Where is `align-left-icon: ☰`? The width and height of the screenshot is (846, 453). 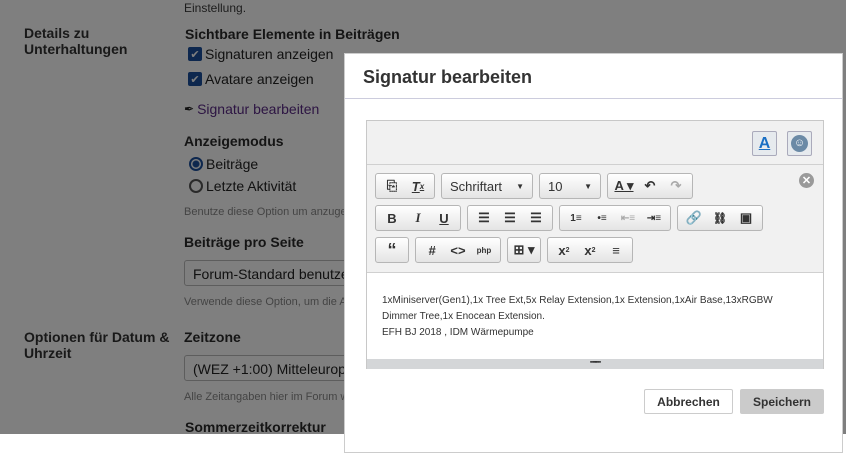 align-left-icon: ☰ is located at coordinates (484, 218).